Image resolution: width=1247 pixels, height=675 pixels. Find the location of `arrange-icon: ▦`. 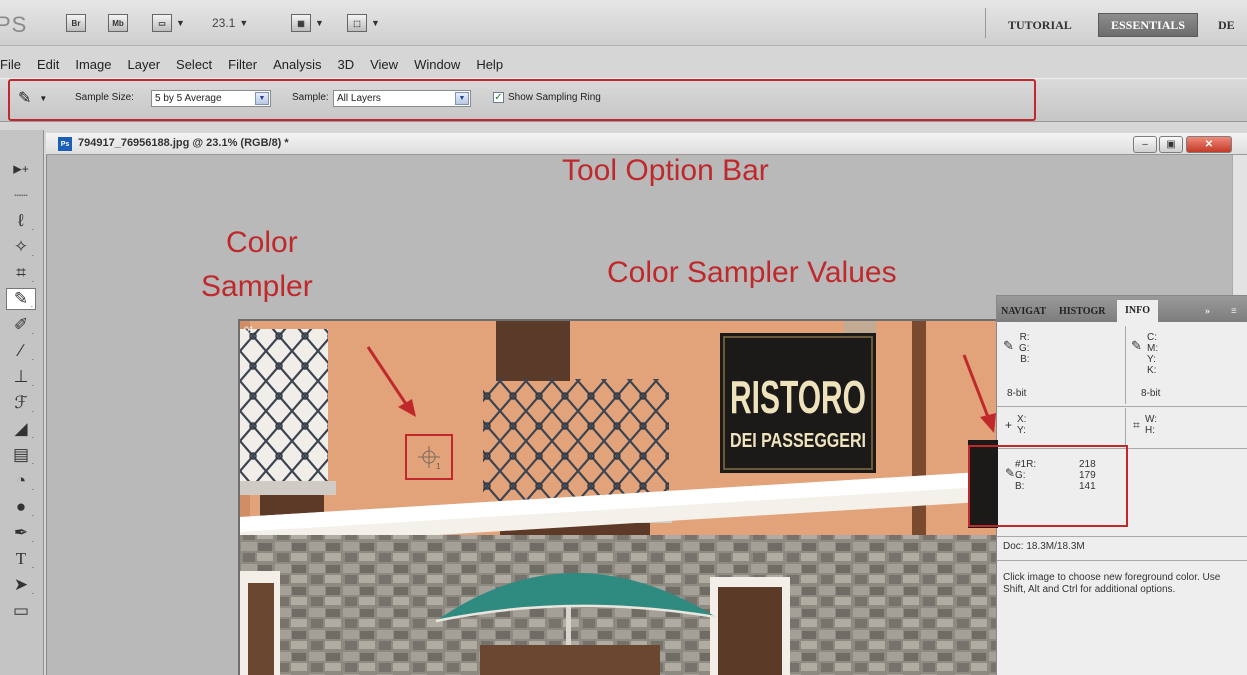

arrange-icon: ▦ is located at coordinates (301, 23).